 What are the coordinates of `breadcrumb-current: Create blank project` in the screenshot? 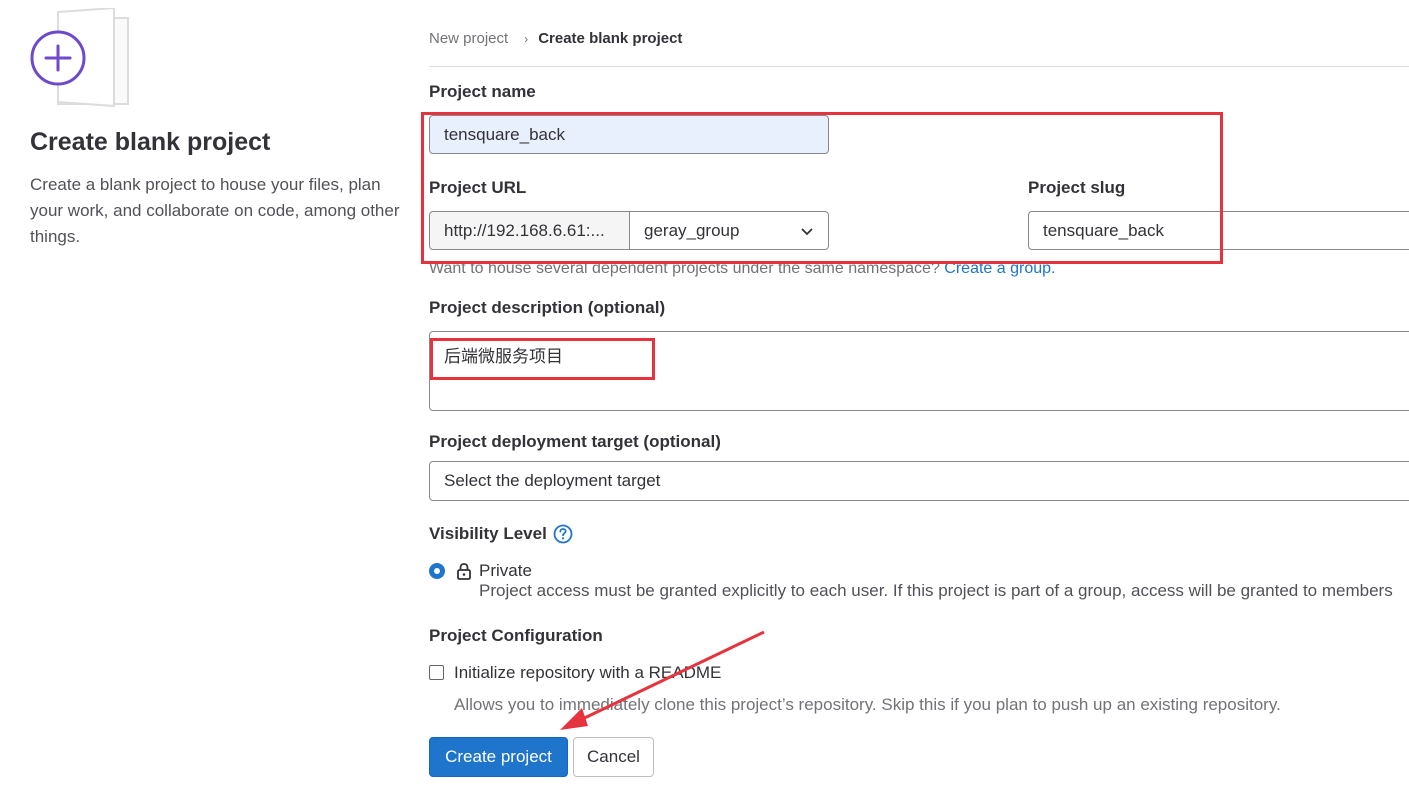 It's located at (610, 38).